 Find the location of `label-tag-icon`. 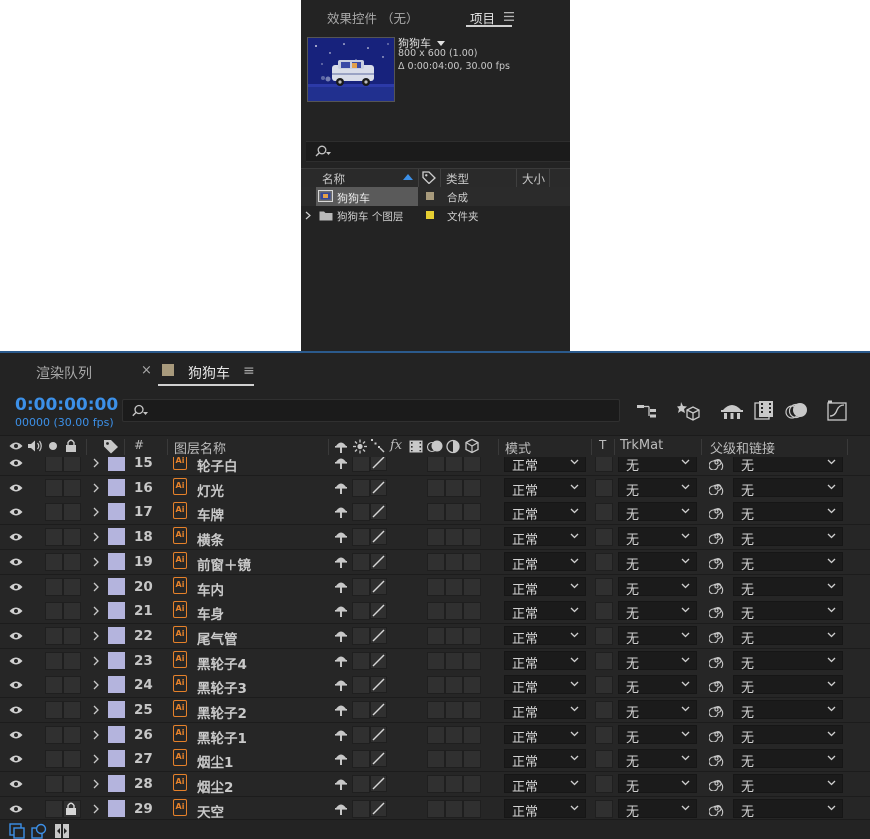

label-tag-icon is located at coordinates (429, 177).